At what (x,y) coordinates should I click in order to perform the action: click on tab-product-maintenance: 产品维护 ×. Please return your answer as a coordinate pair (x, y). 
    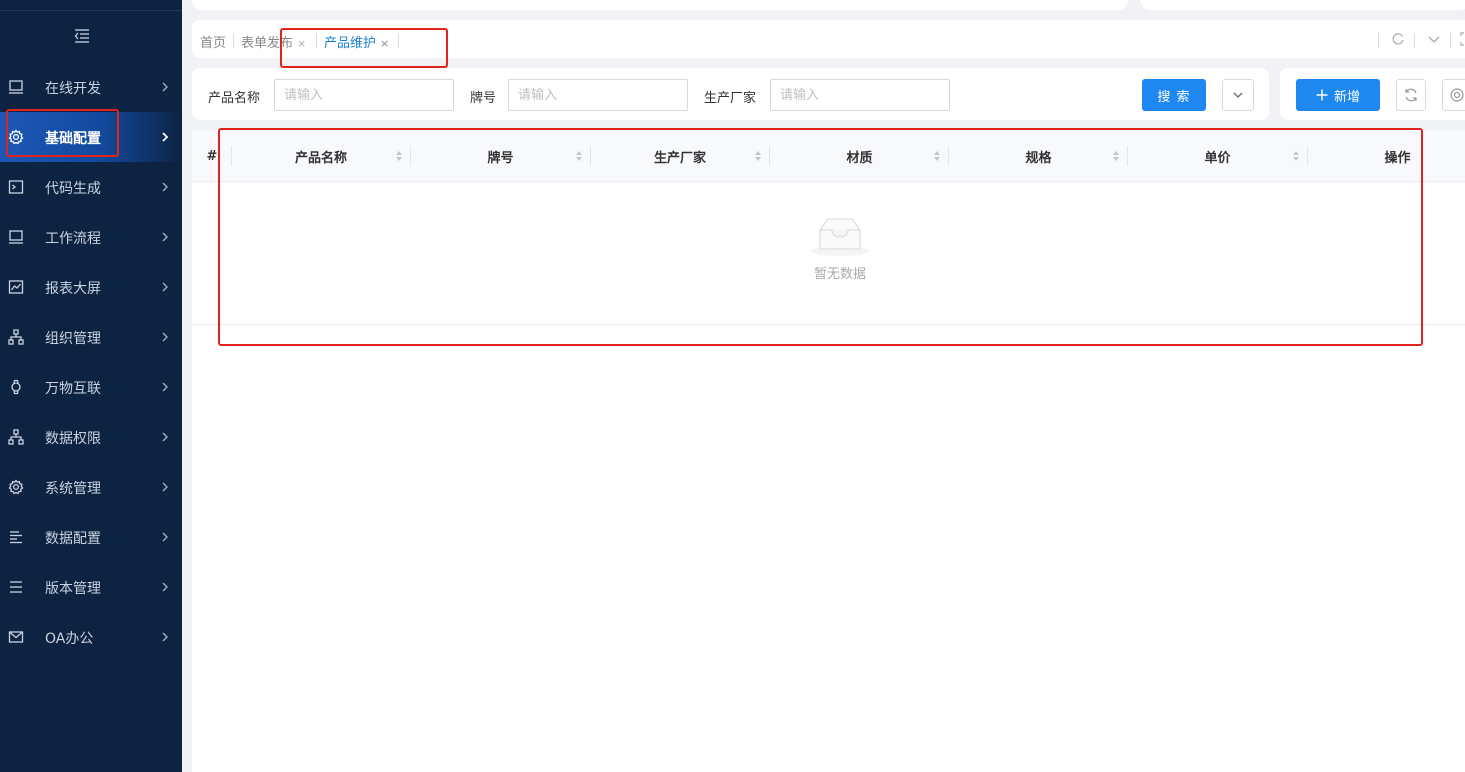
    Looking at the image, I should click on (356, 41).